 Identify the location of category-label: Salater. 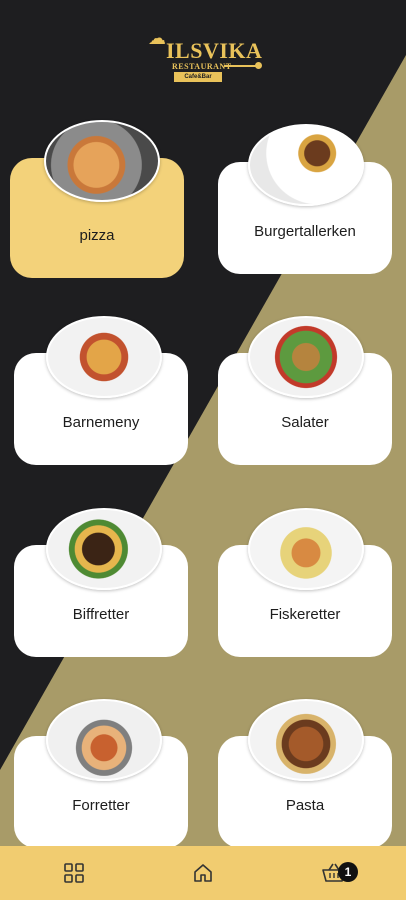
(305, 422).